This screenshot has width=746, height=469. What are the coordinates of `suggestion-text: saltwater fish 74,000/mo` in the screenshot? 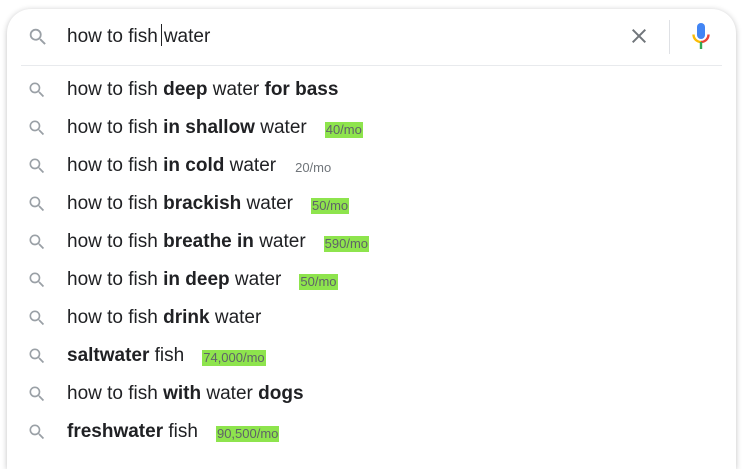 It's located at (166, 356).